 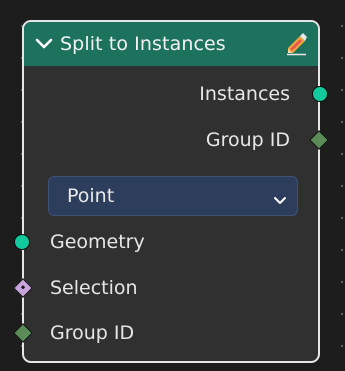 I want to click on input-selection-label: Selection, so click(x=94, y=288).